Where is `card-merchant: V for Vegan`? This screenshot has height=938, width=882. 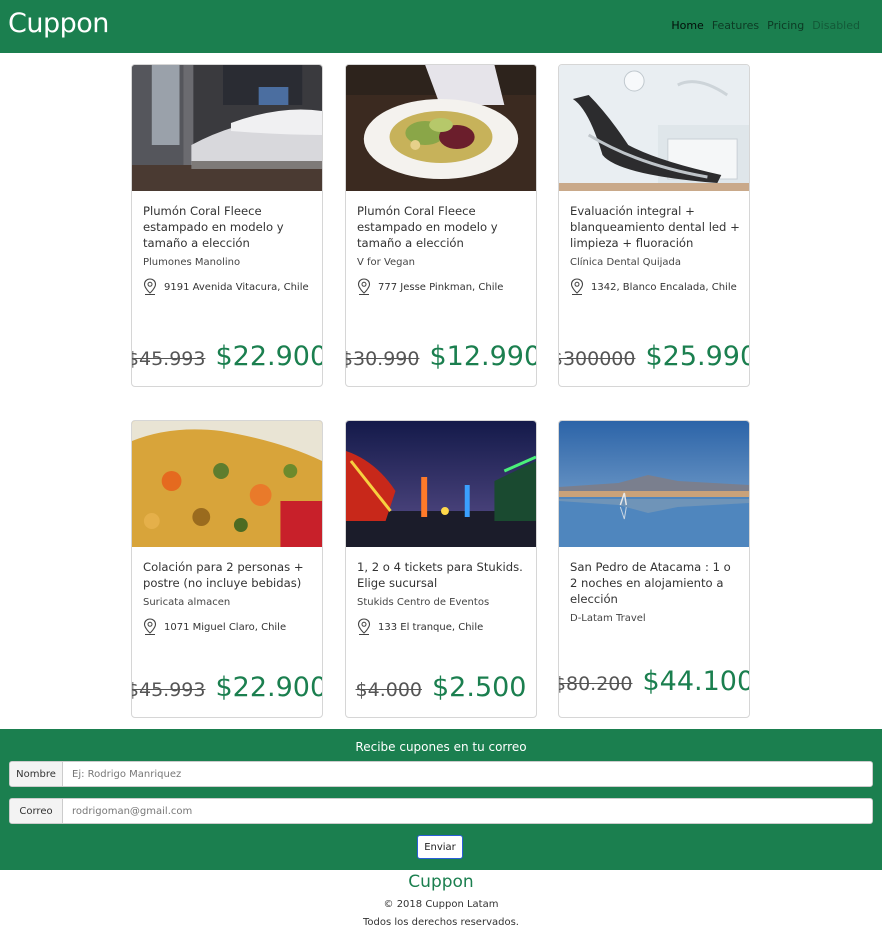 card-merchant: V for Vegan is located at coordinates (386, 262).